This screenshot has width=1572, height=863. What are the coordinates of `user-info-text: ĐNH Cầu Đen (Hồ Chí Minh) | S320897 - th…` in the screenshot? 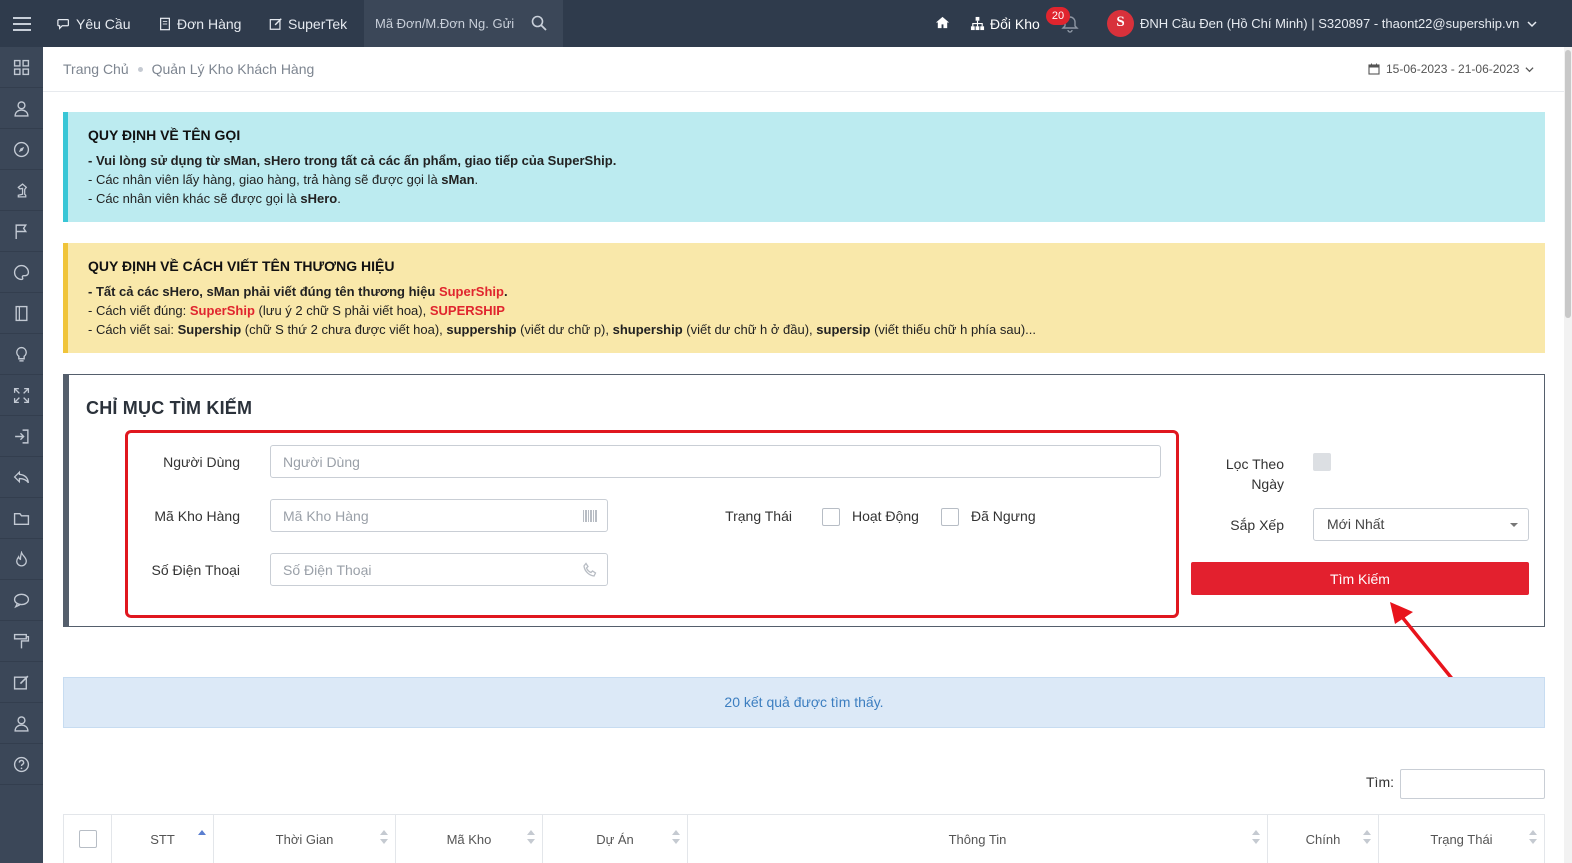 It's located at (1330, 23).